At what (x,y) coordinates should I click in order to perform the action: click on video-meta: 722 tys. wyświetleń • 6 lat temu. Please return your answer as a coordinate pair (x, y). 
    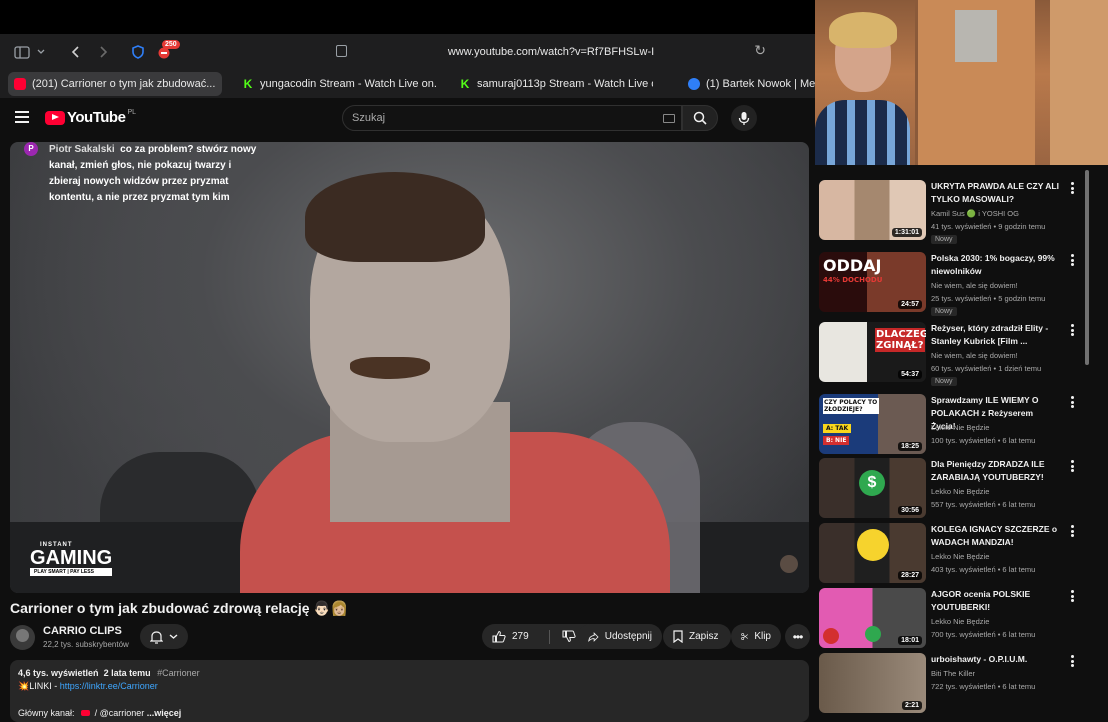
    Looking at the image, I should click on (983, 686).